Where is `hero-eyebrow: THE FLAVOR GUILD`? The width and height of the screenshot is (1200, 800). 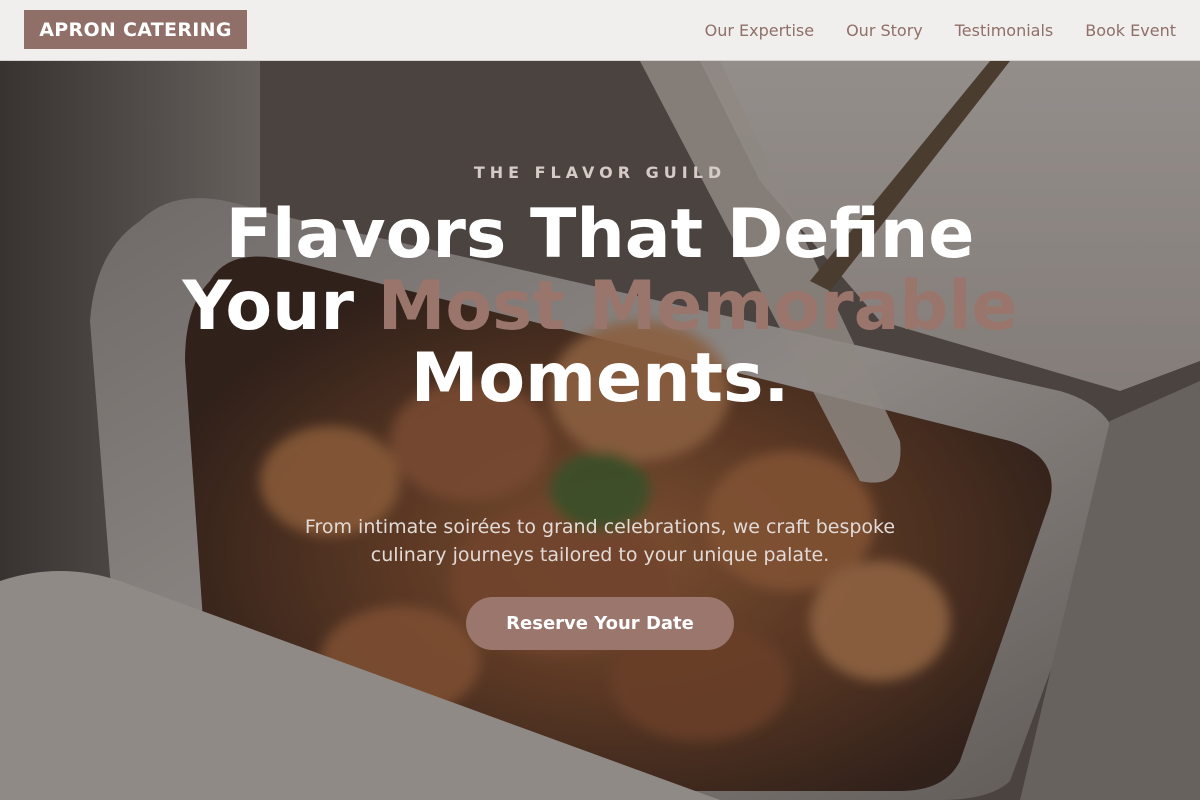 hero-eyebrow: THE FLAVOR GUILD is located at coordinates (600, 172).